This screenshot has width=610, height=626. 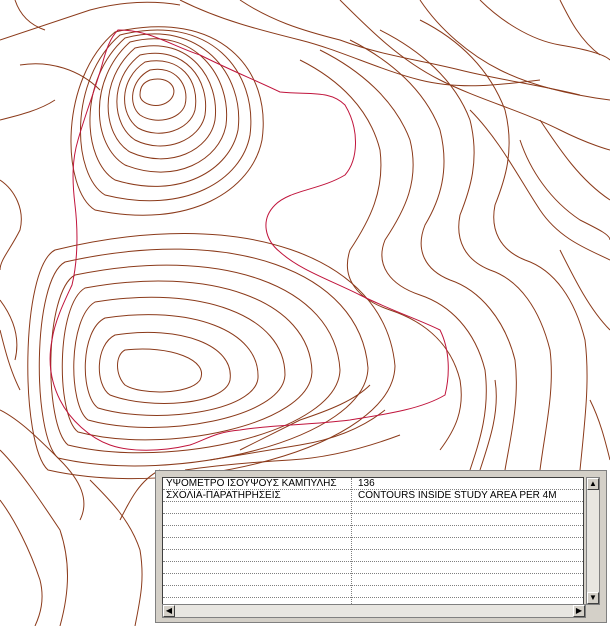 I want to click on scroll-up-button: ▲, so click(x=593, y=484).